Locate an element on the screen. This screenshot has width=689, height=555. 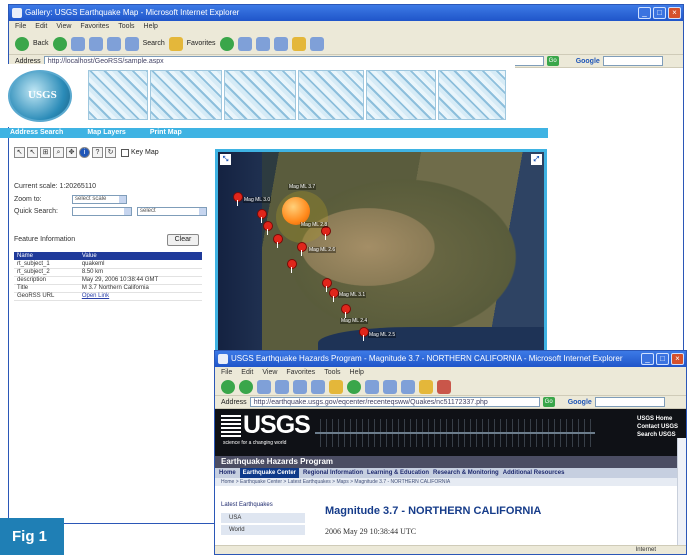
sidebar-item-usa: USA is located at coordinates (263, 518).